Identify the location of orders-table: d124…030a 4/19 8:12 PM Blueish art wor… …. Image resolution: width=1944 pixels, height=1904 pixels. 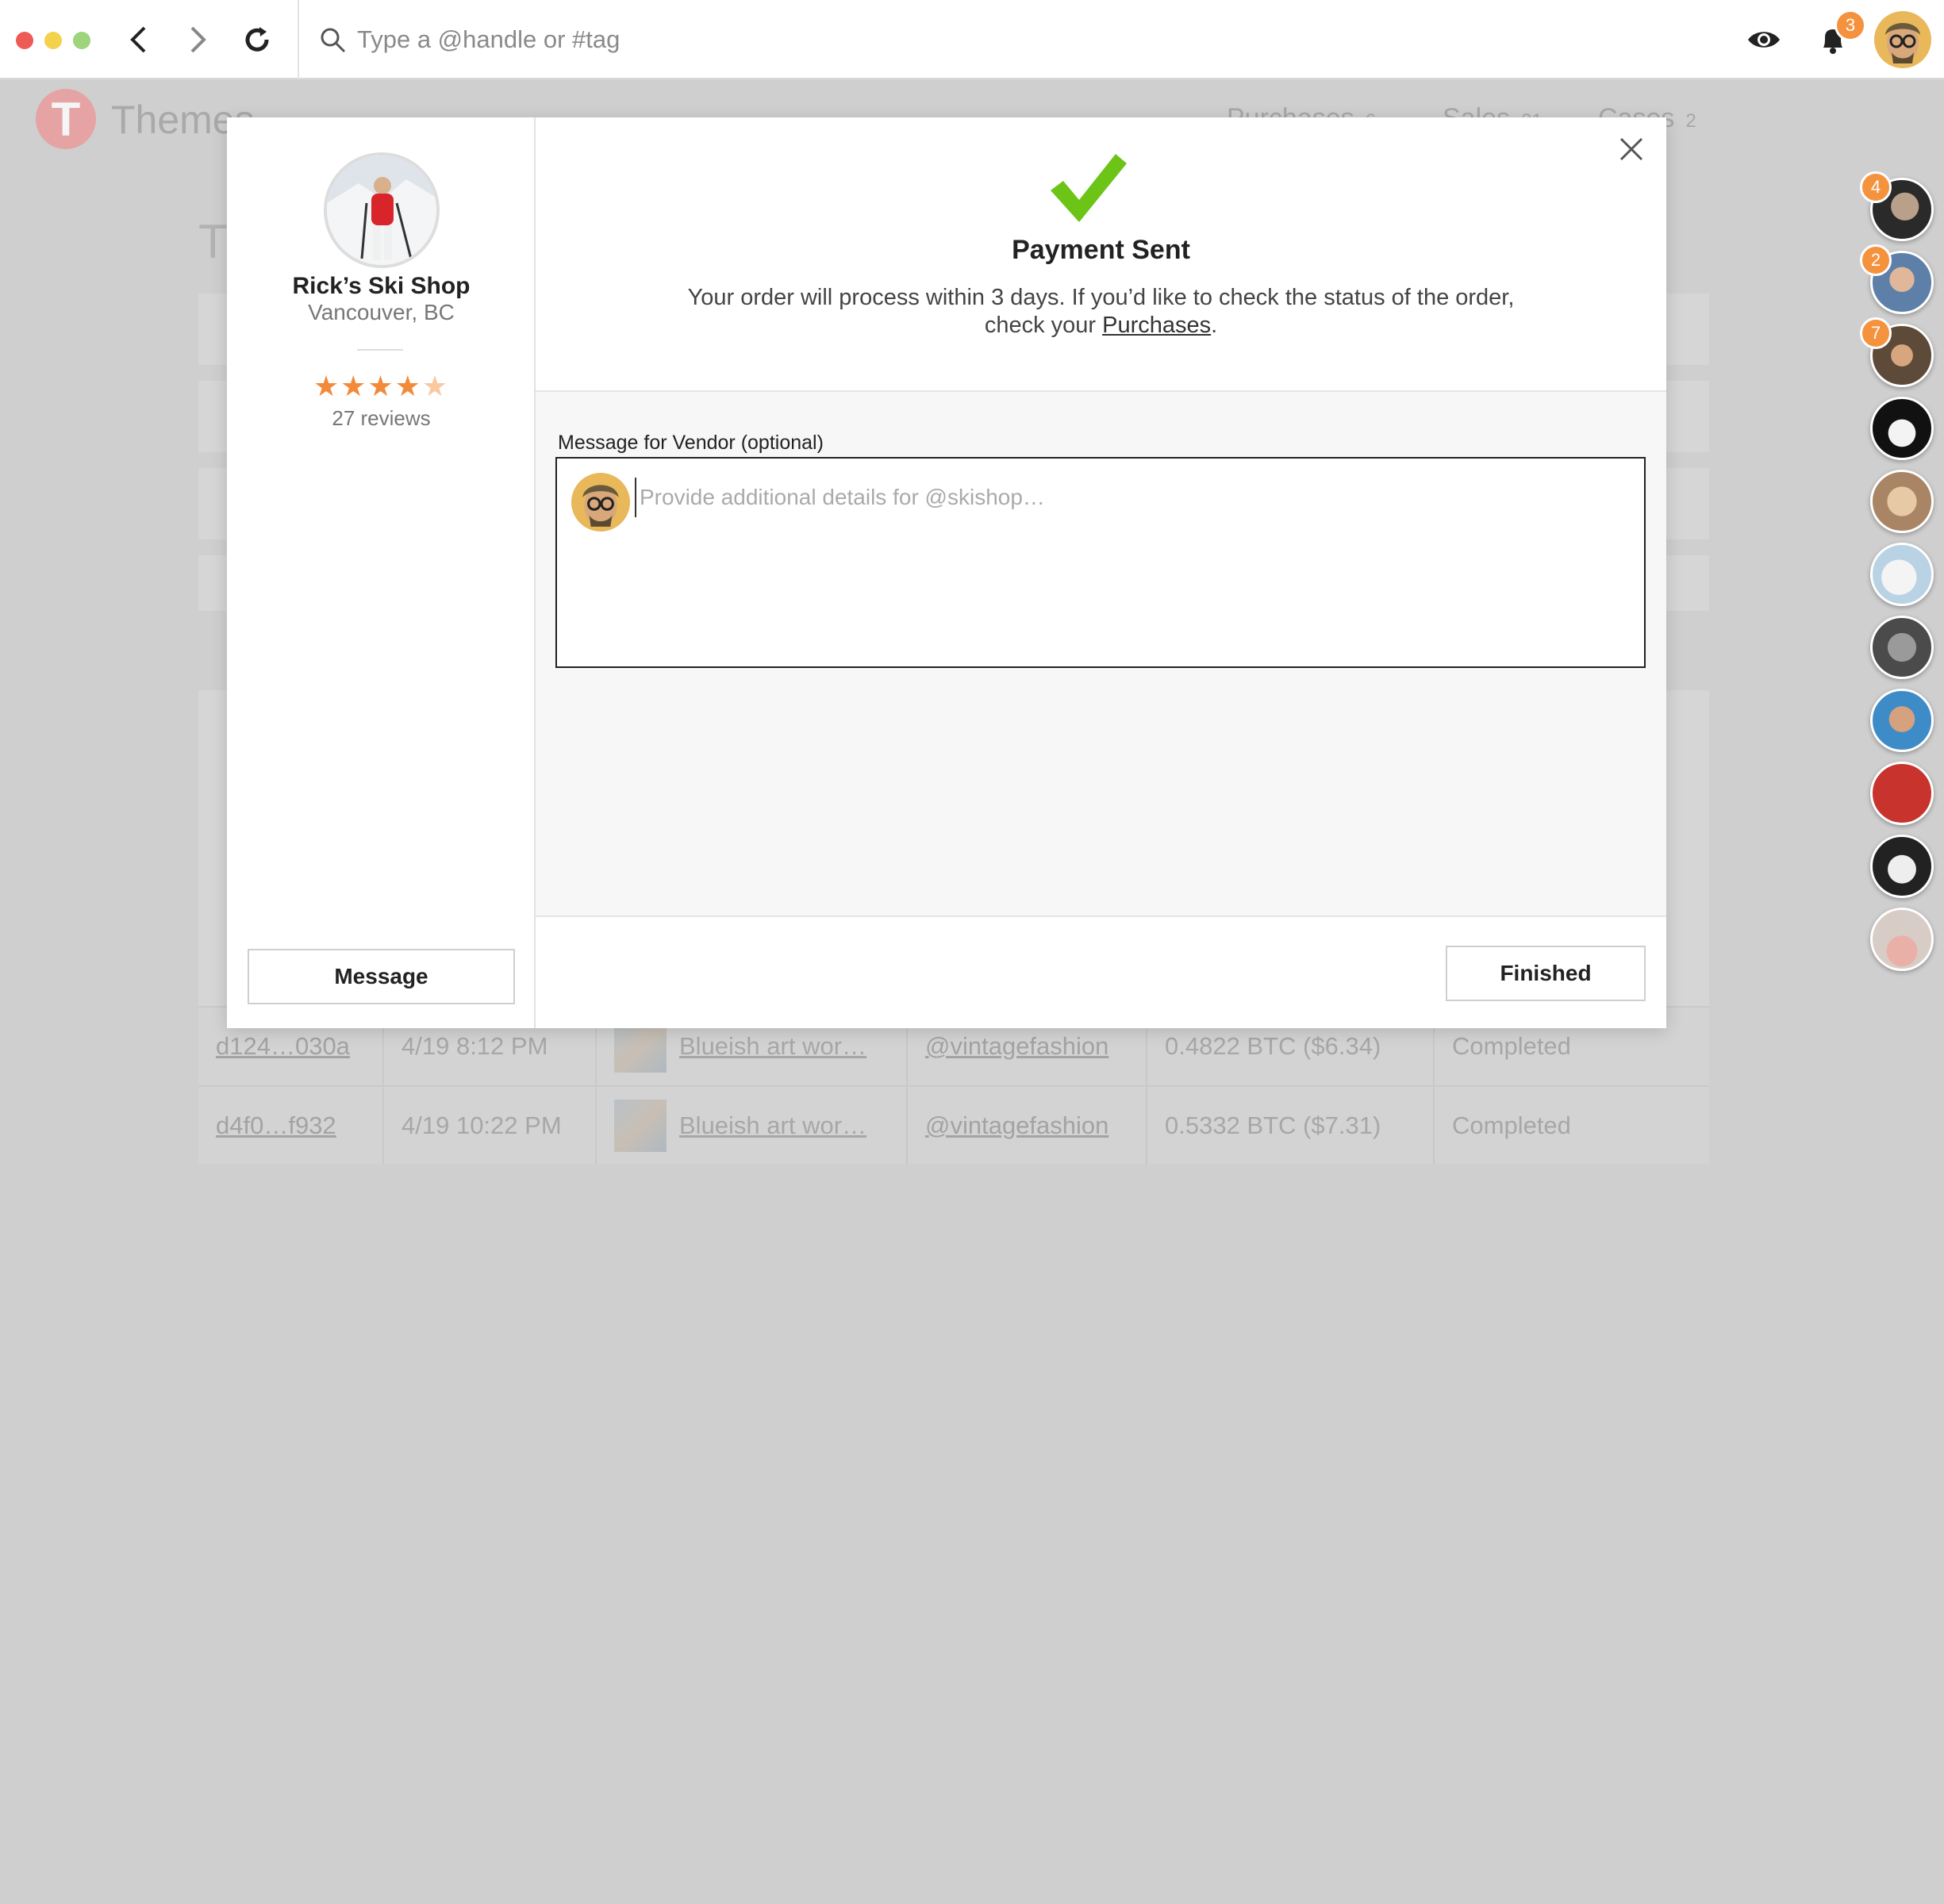
(953, 1085).